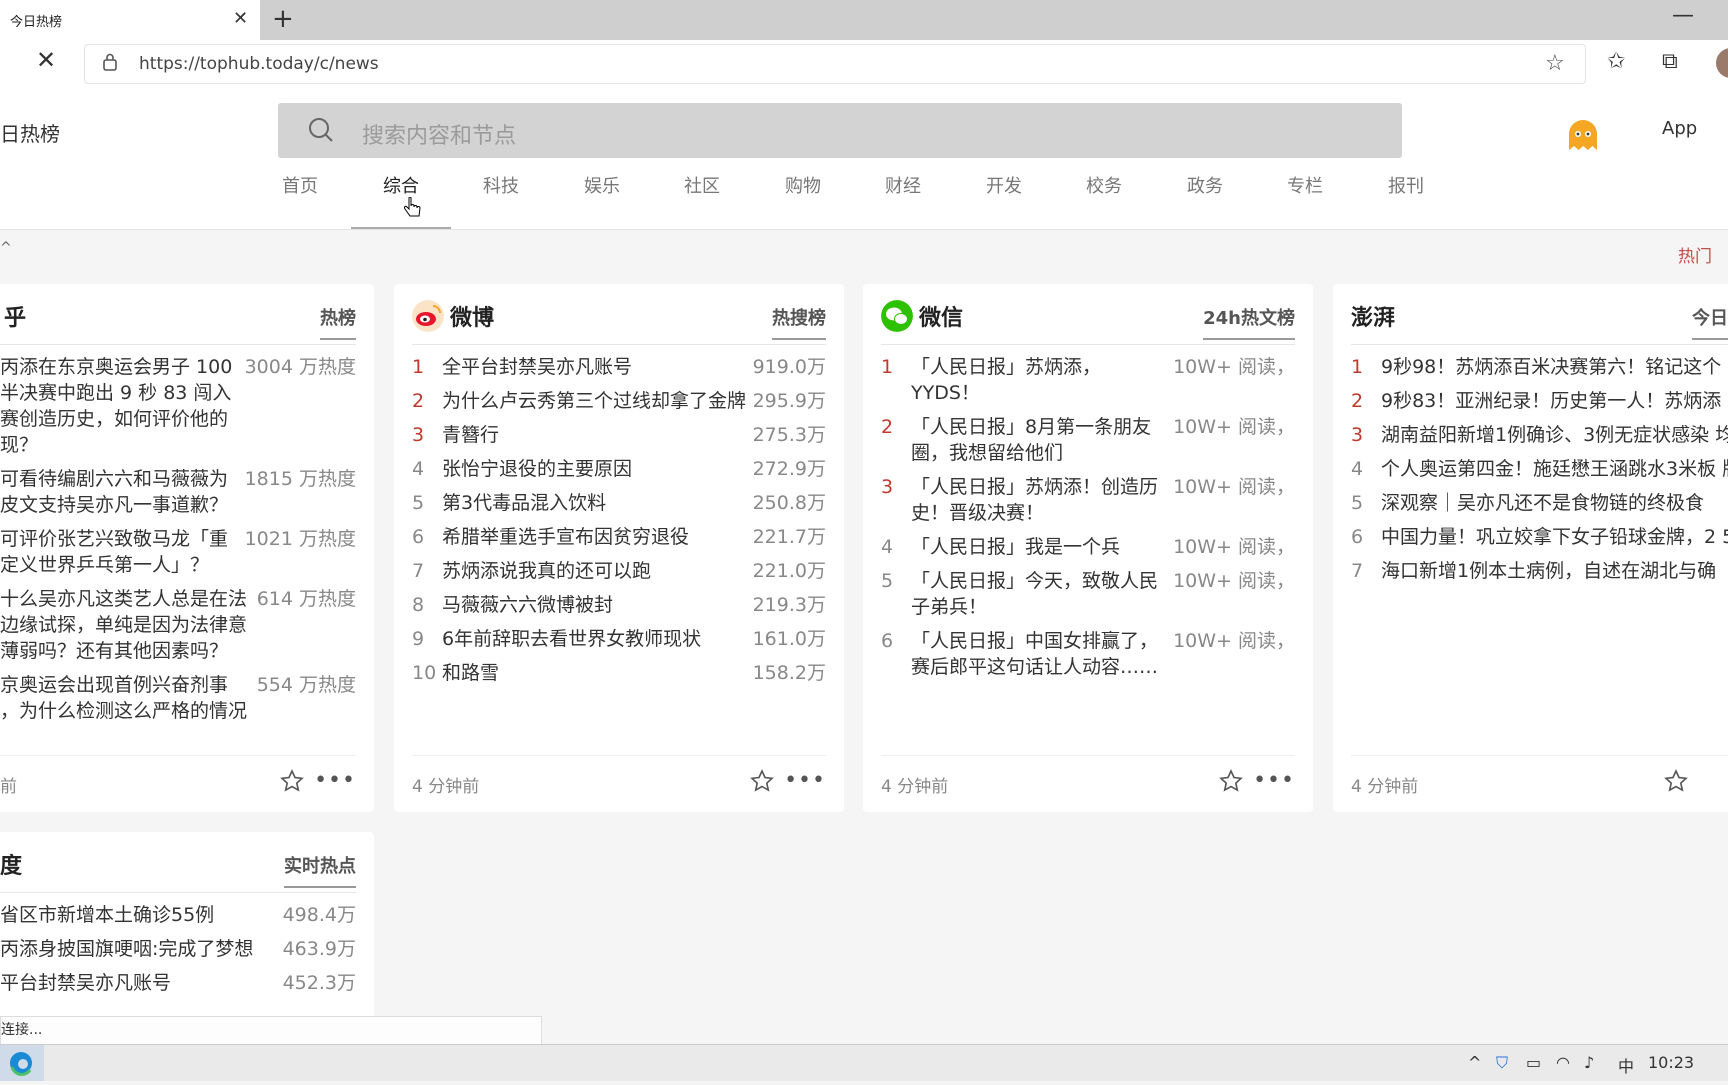  What do you see at coordinates (594, 469) in the screenshot?
I see `item-title: 张怡宁退役的主要原因` at bounding box center [594, 469].